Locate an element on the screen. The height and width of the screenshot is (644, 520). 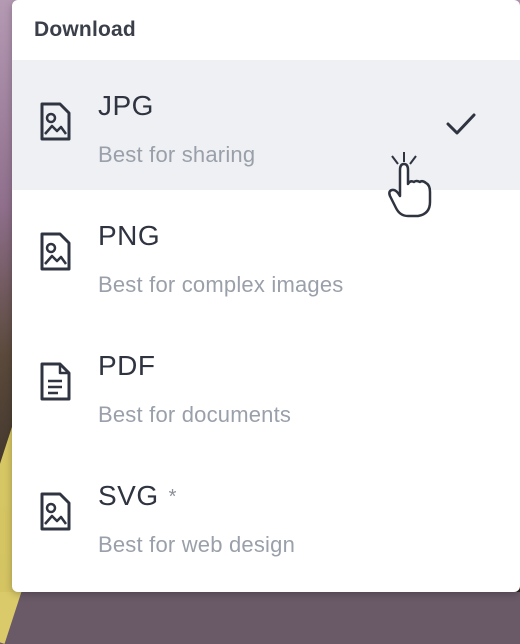
format-description: Best for documents is located at coordinates (195, 414).